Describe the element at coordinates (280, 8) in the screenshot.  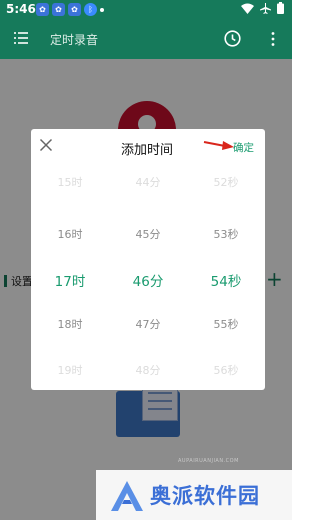
I see `battery-icon` at that location.